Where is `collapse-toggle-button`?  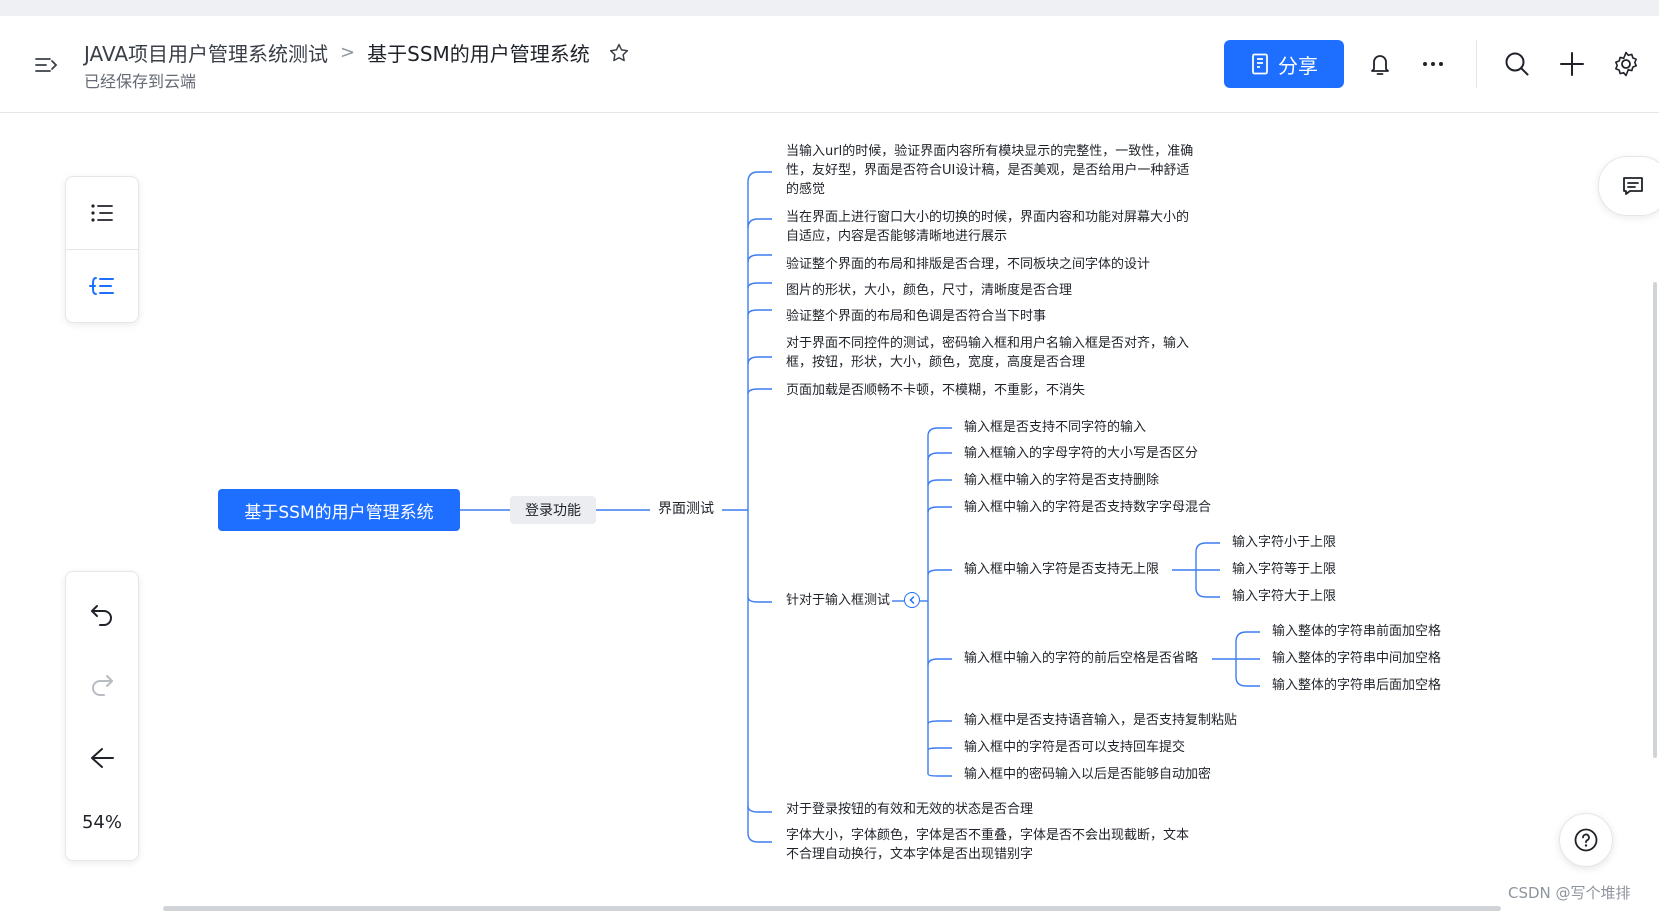
collapse-toggle-button is located at coordinates (912, 600).